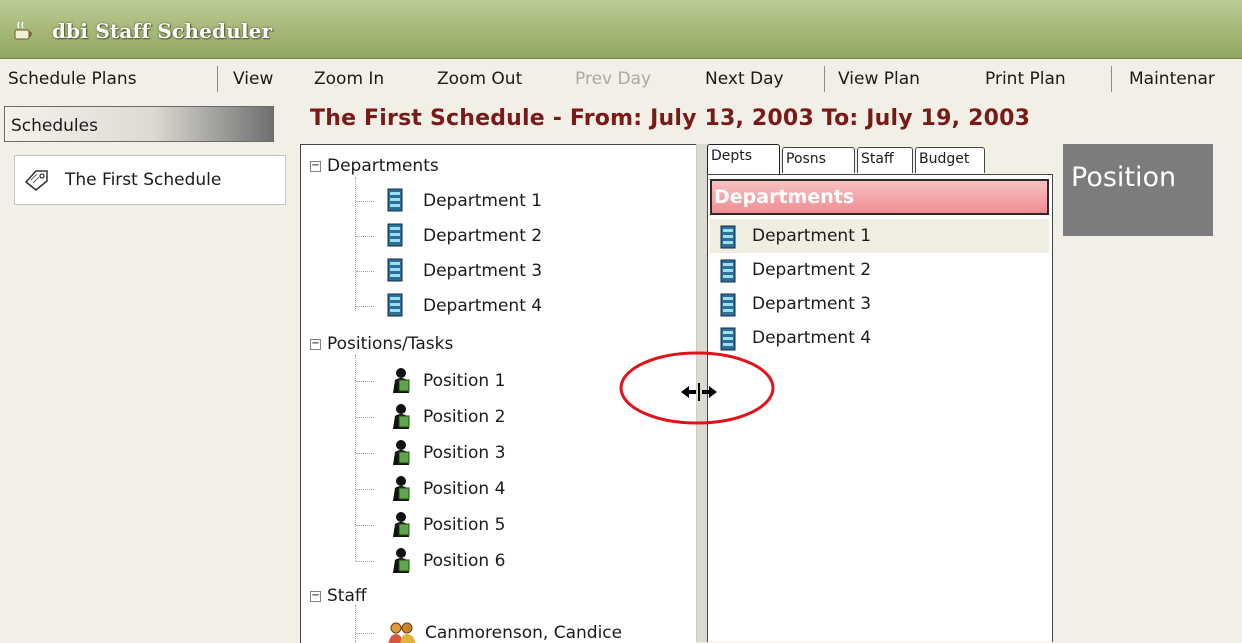 The image size is (1242, 643). What do you see at coordinates (879, 270) in the screenshot?
I see `list-item: Department 2` at bounding box center [879, 270].